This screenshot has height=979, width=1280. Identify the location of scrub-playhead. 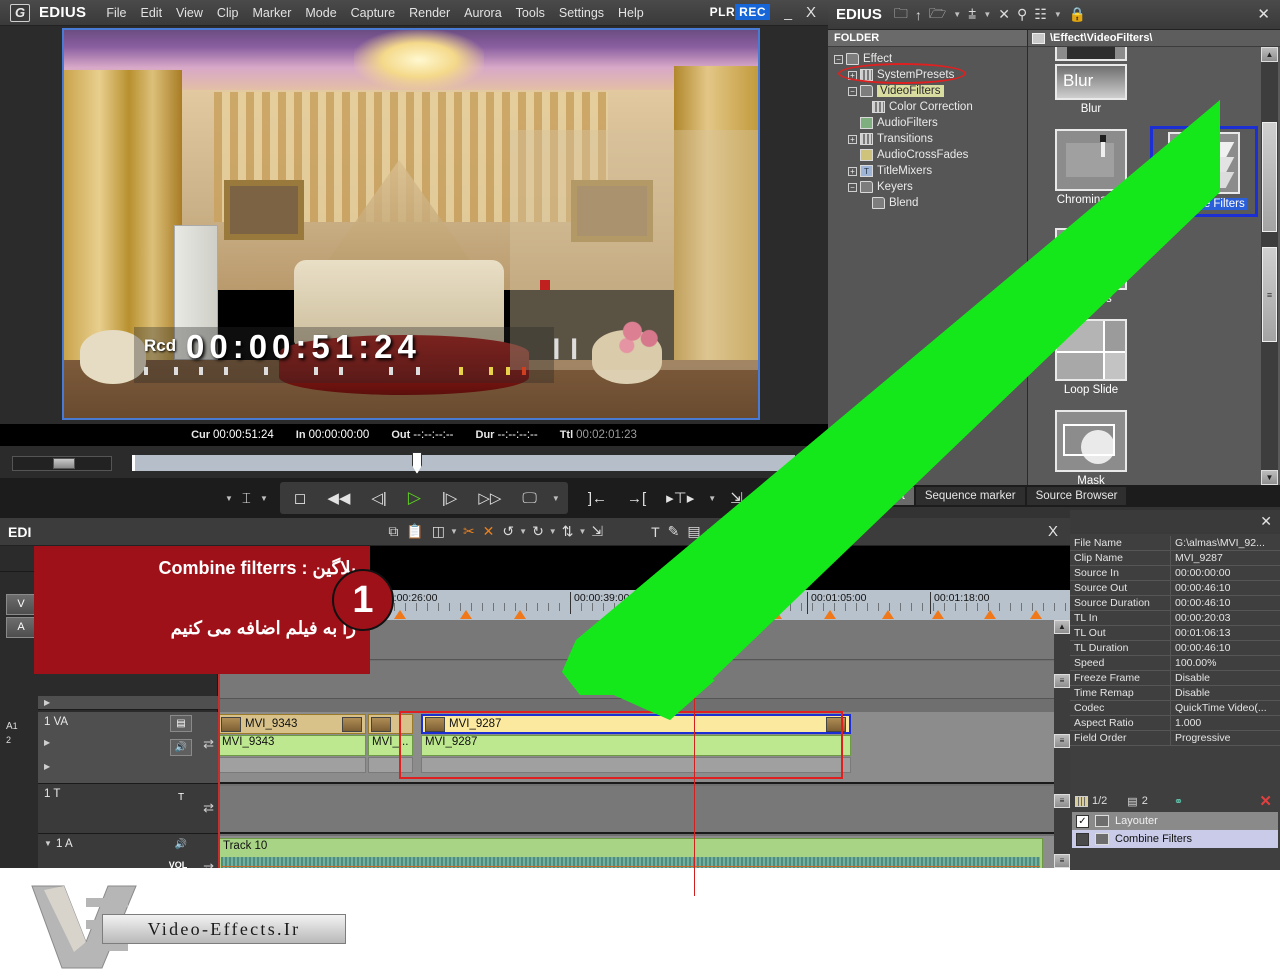
(417, 463).